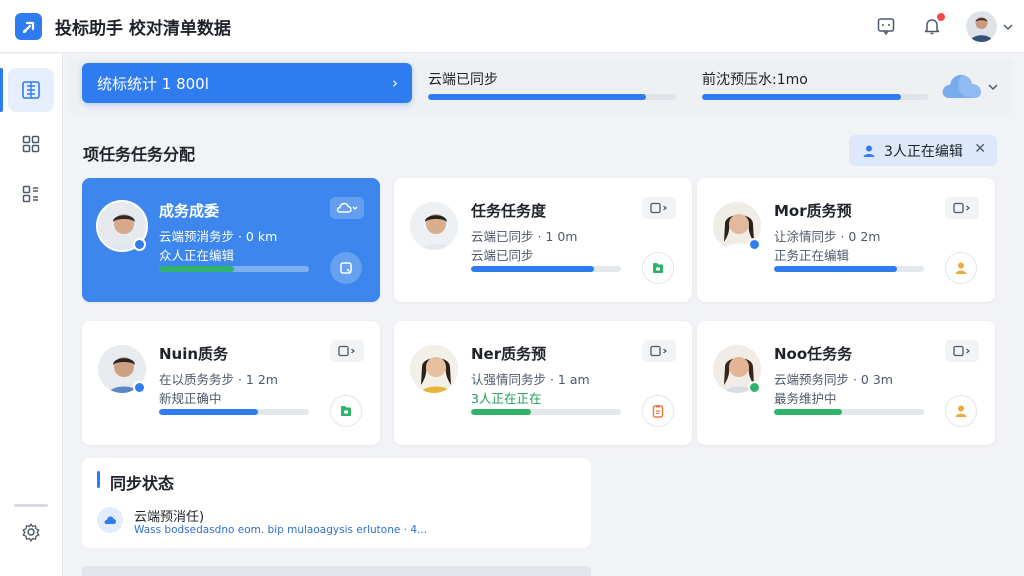  I want to click on chevron-right-icon: ›, so click(395, 83).